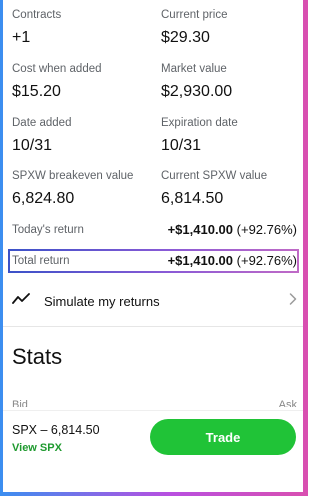  What do you see at coordinates (200, 260) in the screenshot?
I see `total-return-amount: +$1,410.00` at bounding box center [200, 260].